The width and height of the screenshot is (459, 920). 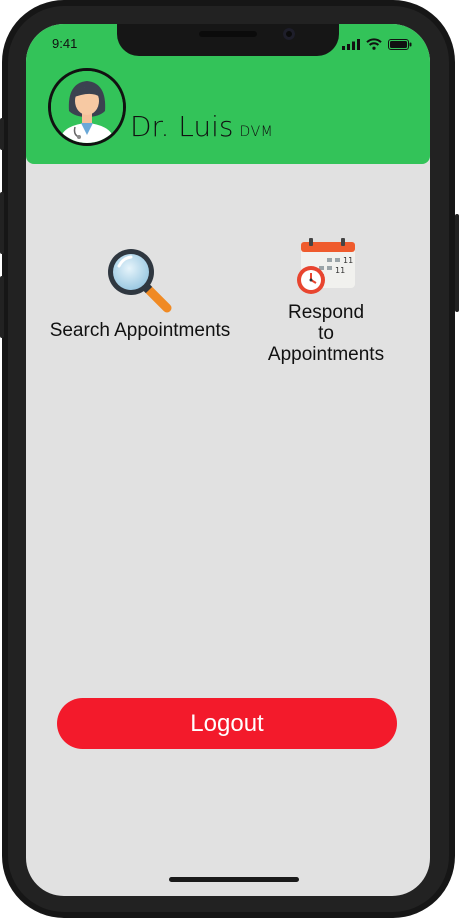 I want to click on logout-button: Logout, so click(x=227, y=723).